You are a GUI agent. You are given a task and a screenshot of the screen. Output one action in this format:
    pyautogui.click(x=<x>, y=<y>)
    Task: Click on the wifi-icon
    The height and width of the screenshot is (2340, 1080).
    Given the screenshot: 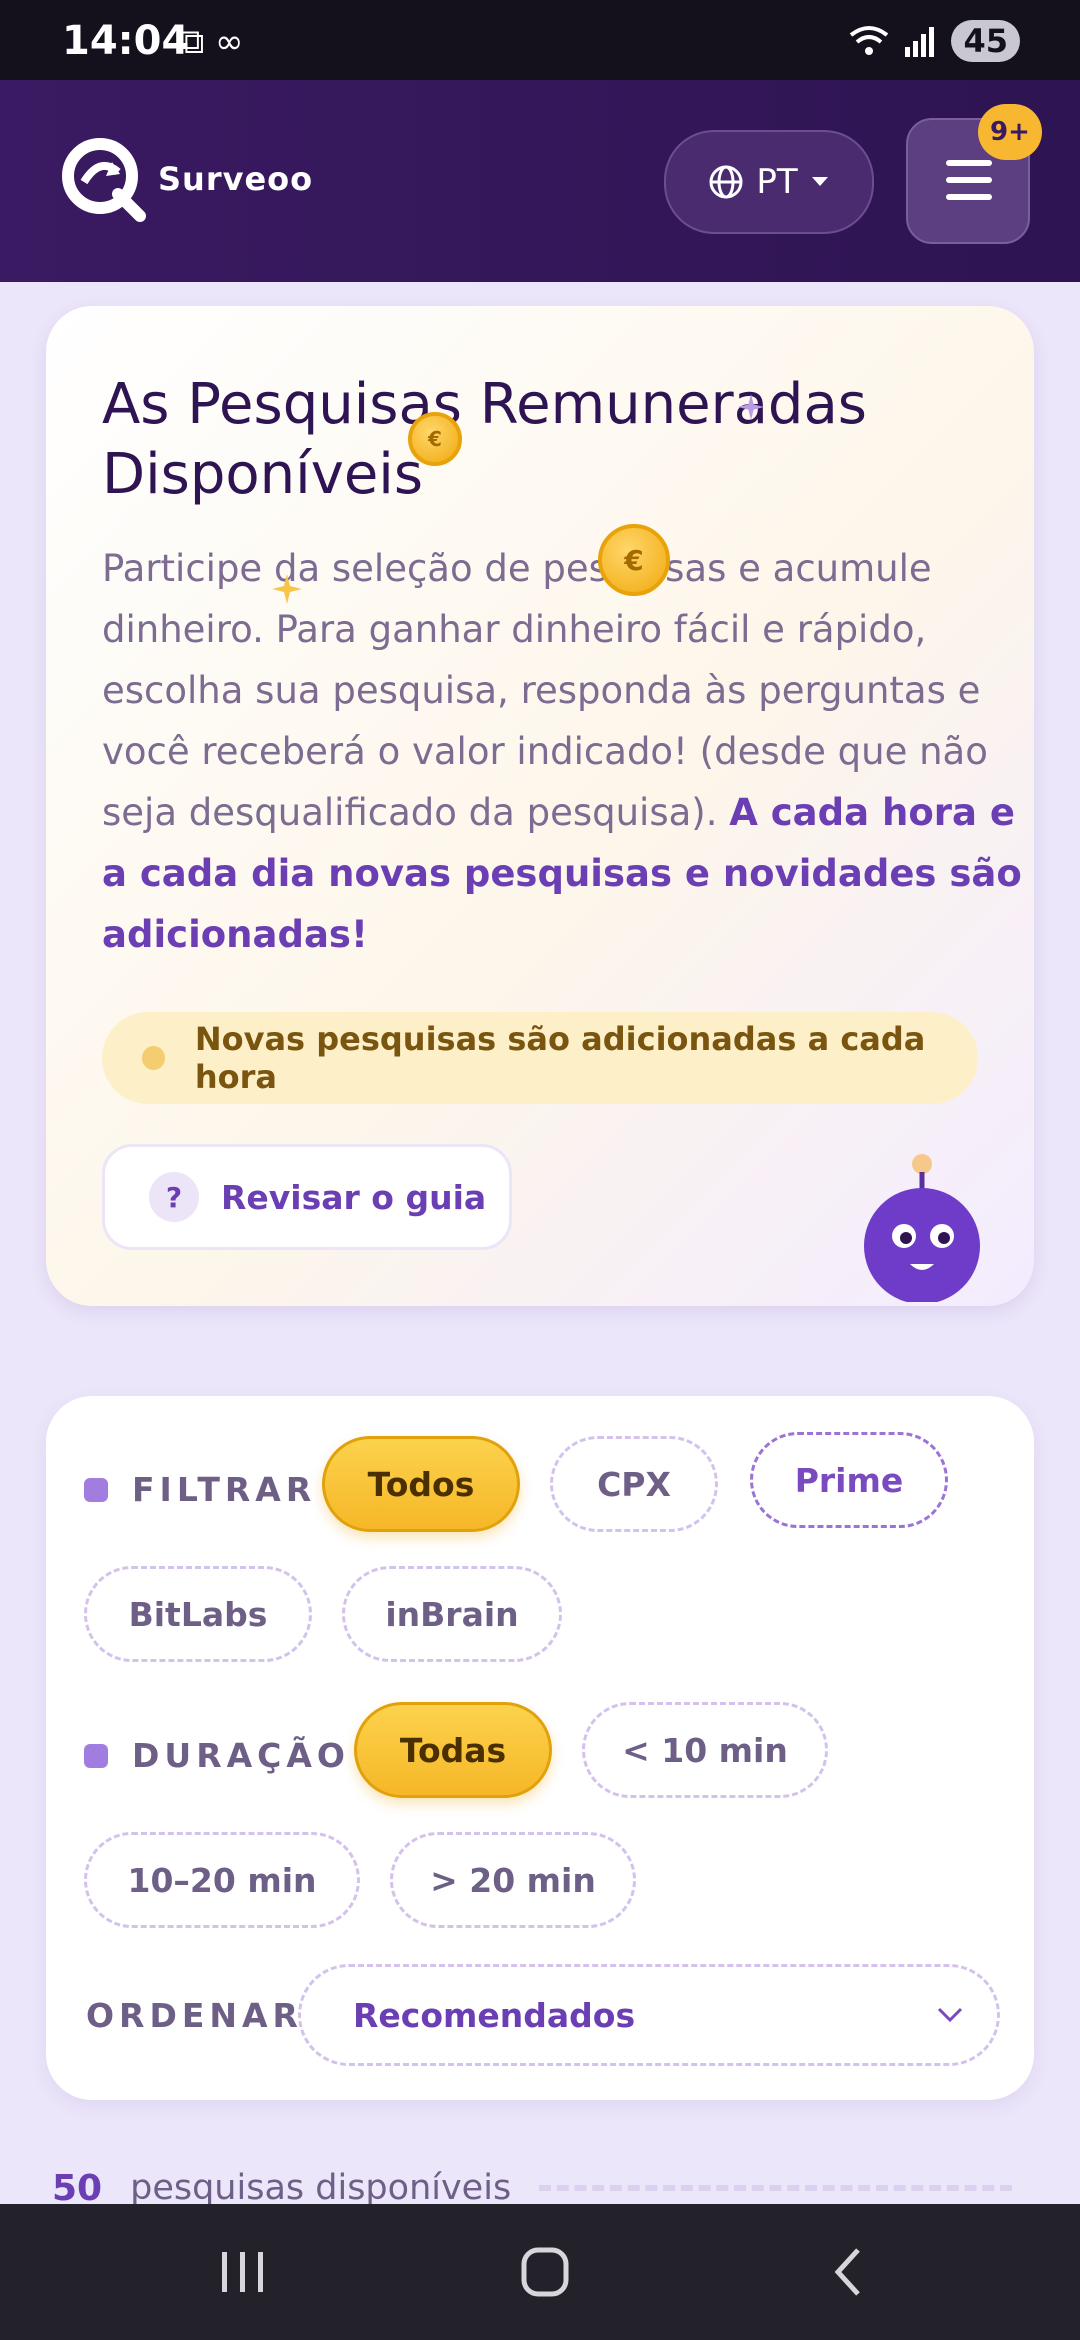 What is the action you would take?
    pyautogui.click(x=869, y=40)
    